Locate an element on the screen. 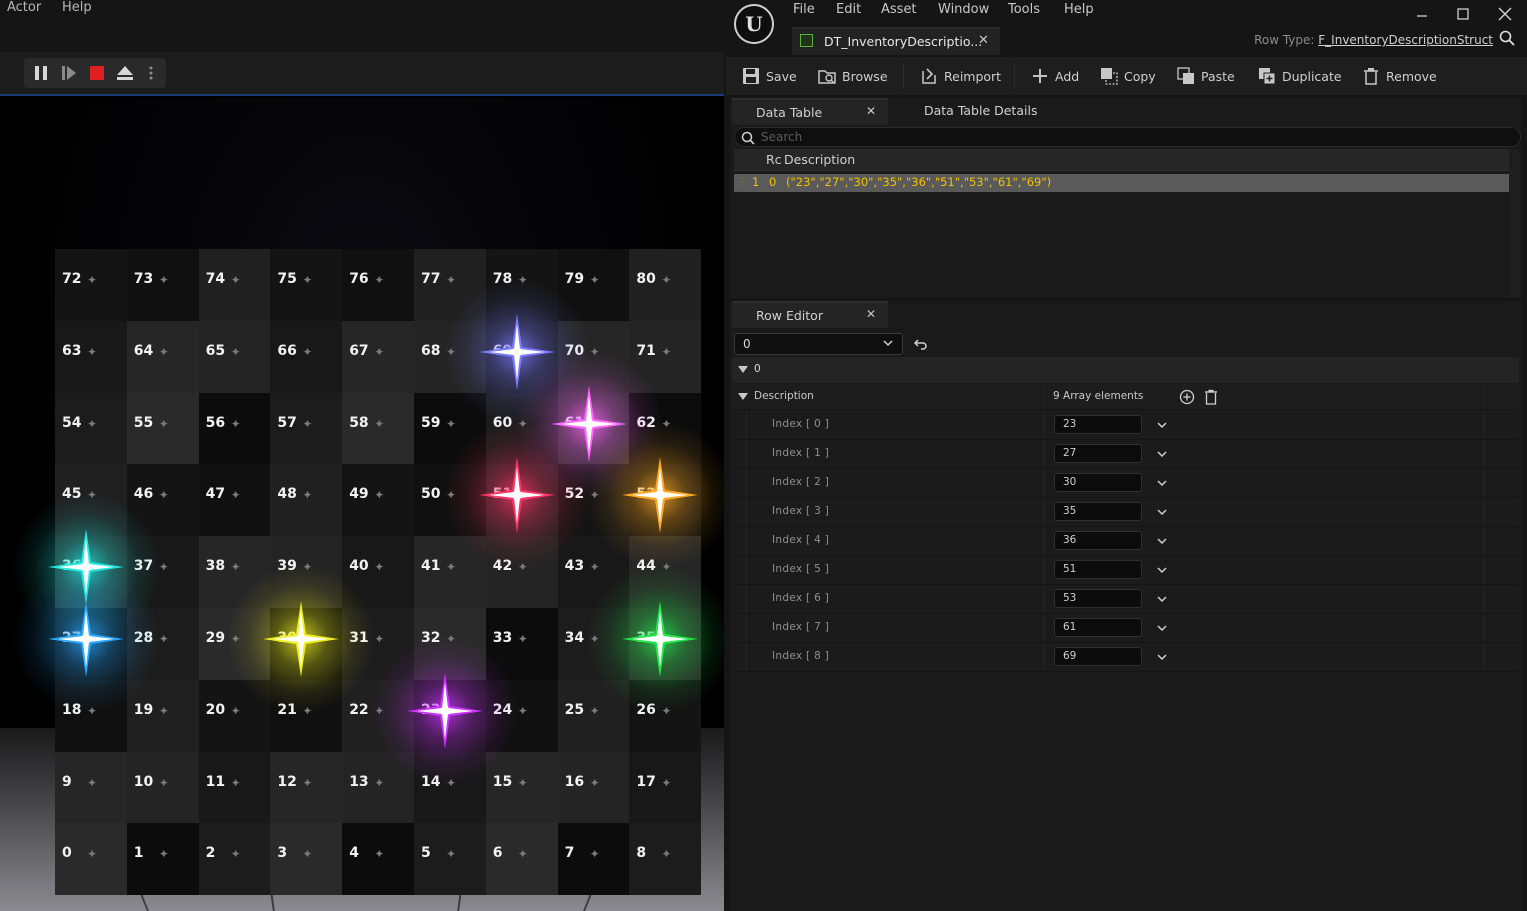  save-button: Save is located at coordinates (769, 76).